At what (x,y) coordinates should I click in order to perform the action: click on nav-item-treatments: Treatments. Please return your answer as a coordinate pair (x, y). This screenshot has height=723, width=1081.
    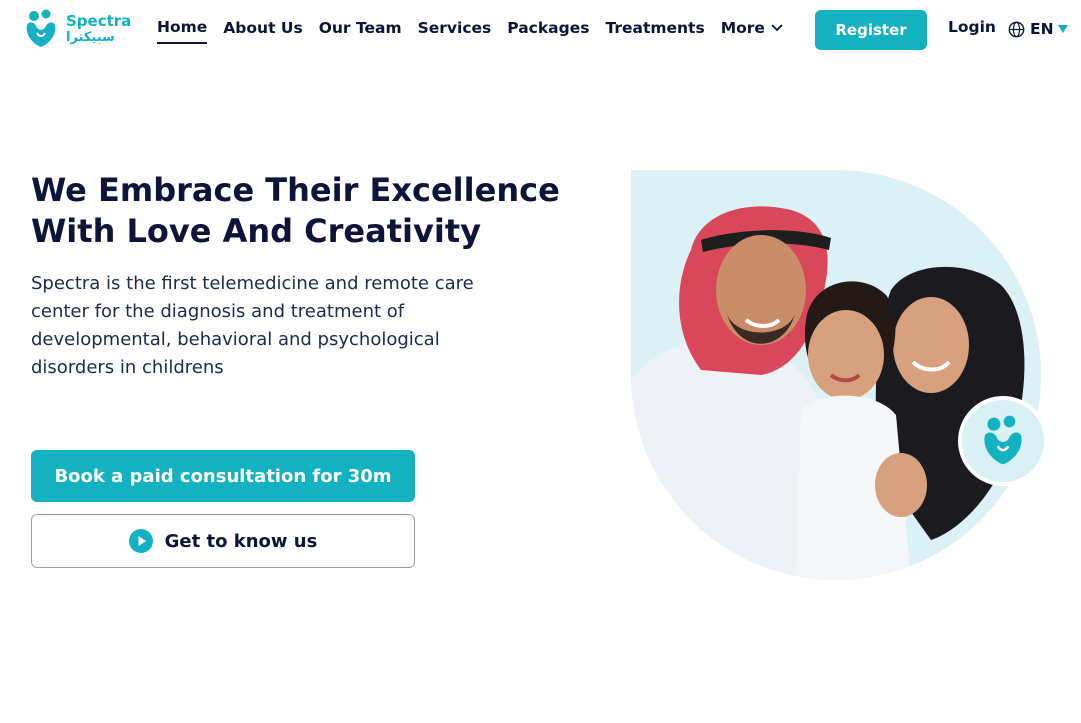
    Looking at the image, I should click on (654, 31).